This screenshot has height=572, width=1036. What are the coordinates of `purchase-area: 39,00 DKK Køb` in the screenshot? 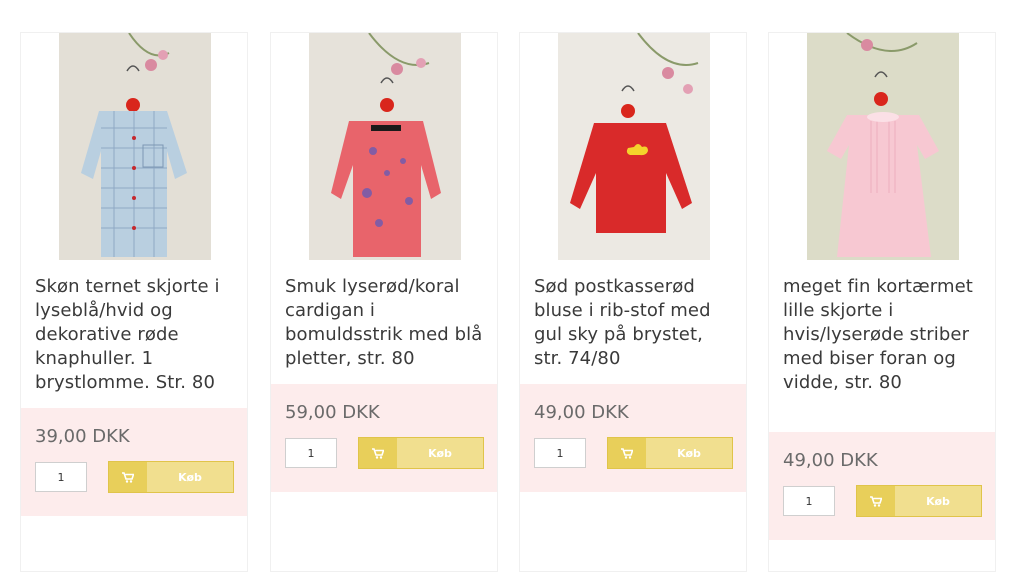 It's located at (134, 462).